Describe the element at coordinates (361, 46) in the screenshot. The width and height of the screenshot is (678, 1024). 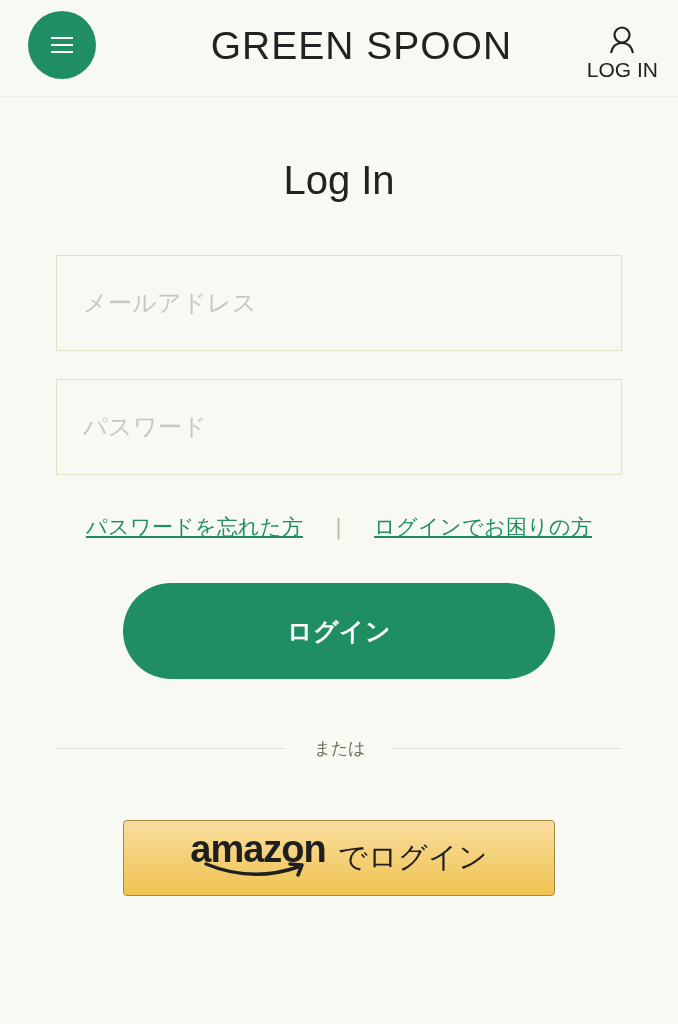
I see `logo: GREEN SPOON` at that location.